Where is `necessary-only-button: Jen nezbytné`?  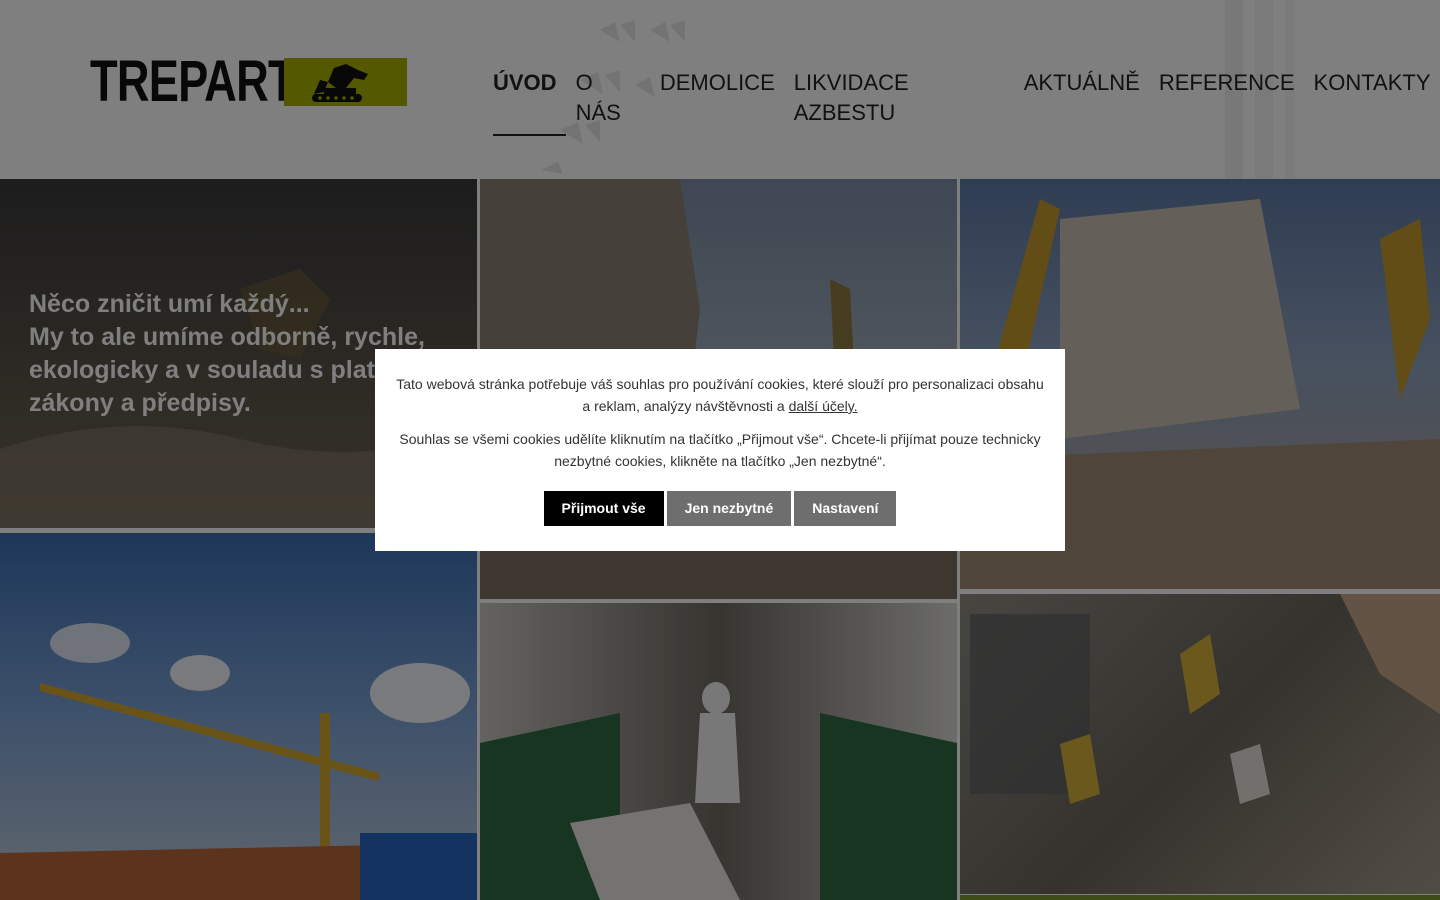
necessary-only-button: Jen nezbytné is located at coordinates (729, 508).